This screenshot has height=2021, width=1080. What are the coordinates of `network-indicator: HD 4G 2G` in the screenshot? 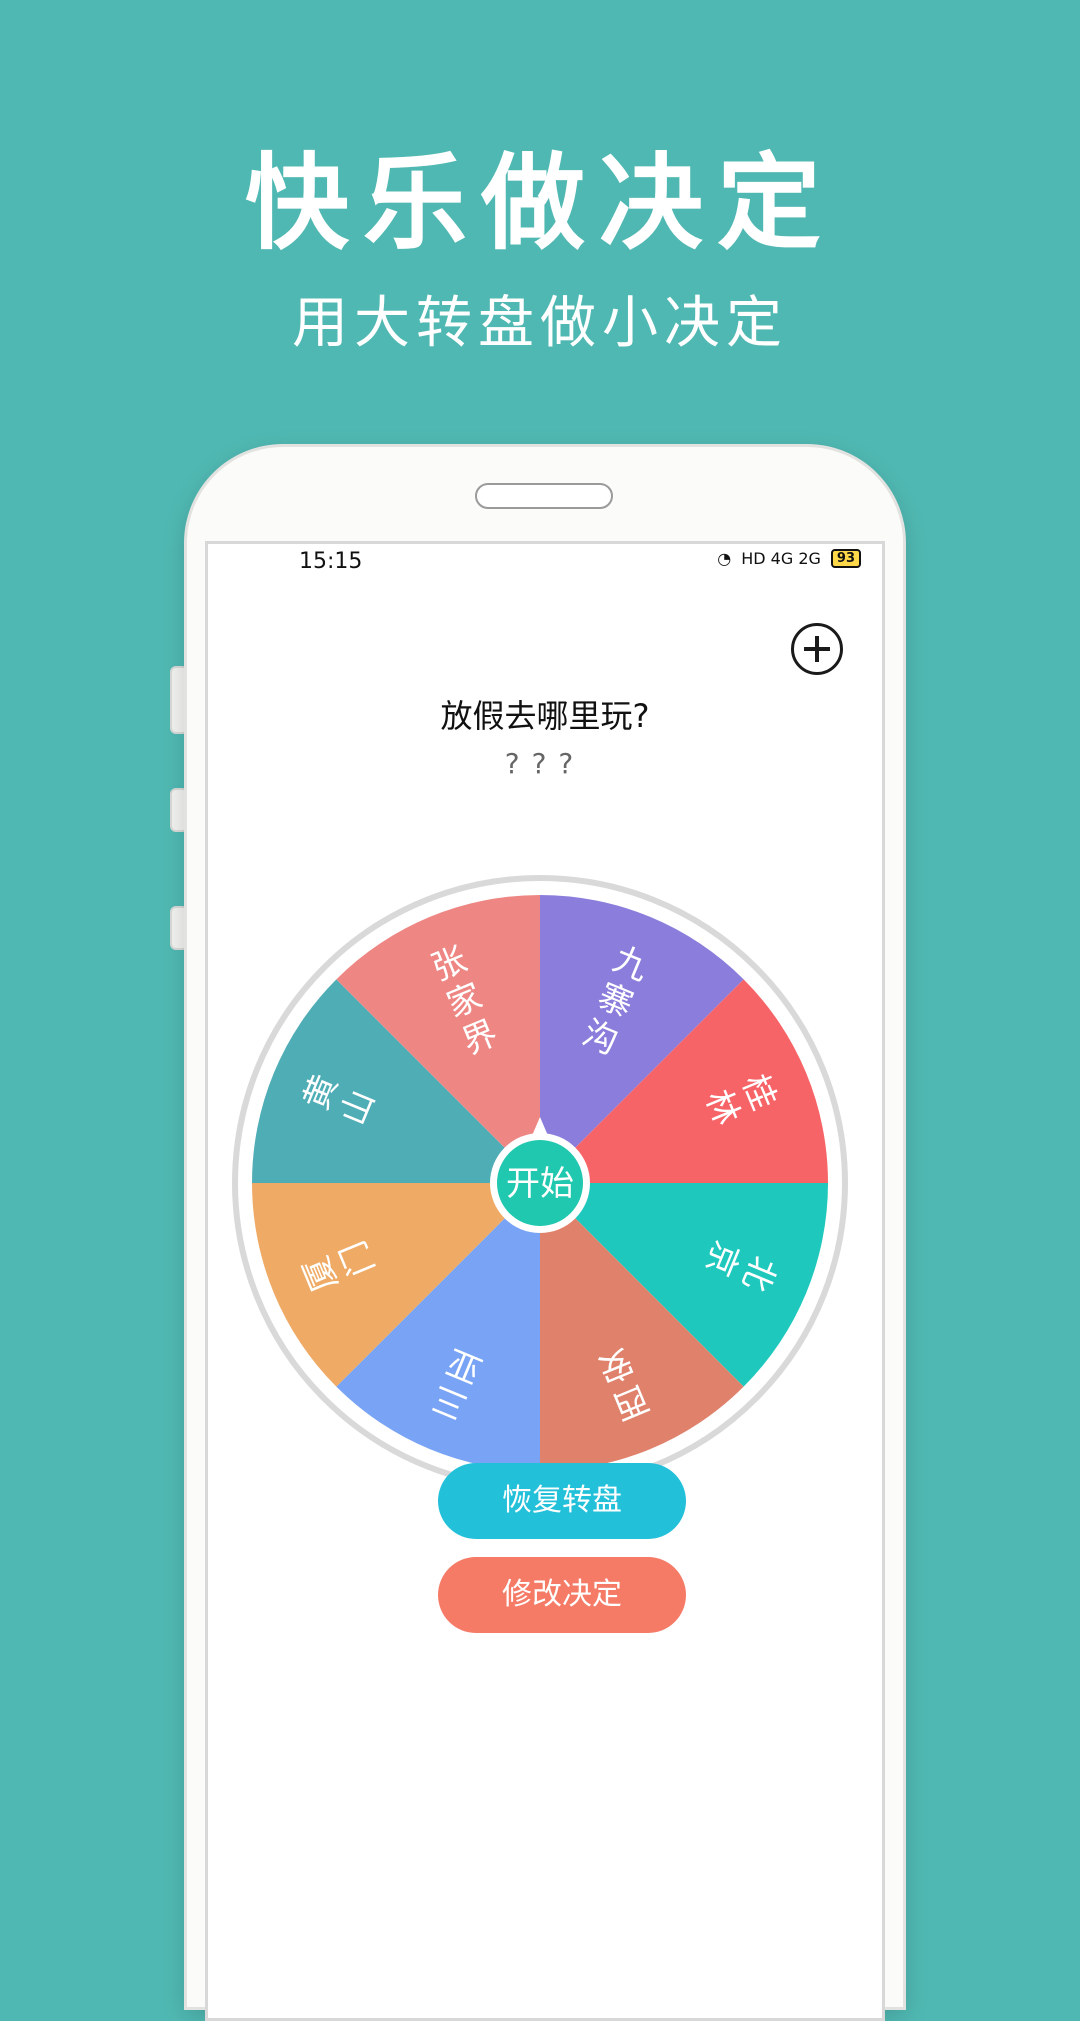 It's located at (781, 558).